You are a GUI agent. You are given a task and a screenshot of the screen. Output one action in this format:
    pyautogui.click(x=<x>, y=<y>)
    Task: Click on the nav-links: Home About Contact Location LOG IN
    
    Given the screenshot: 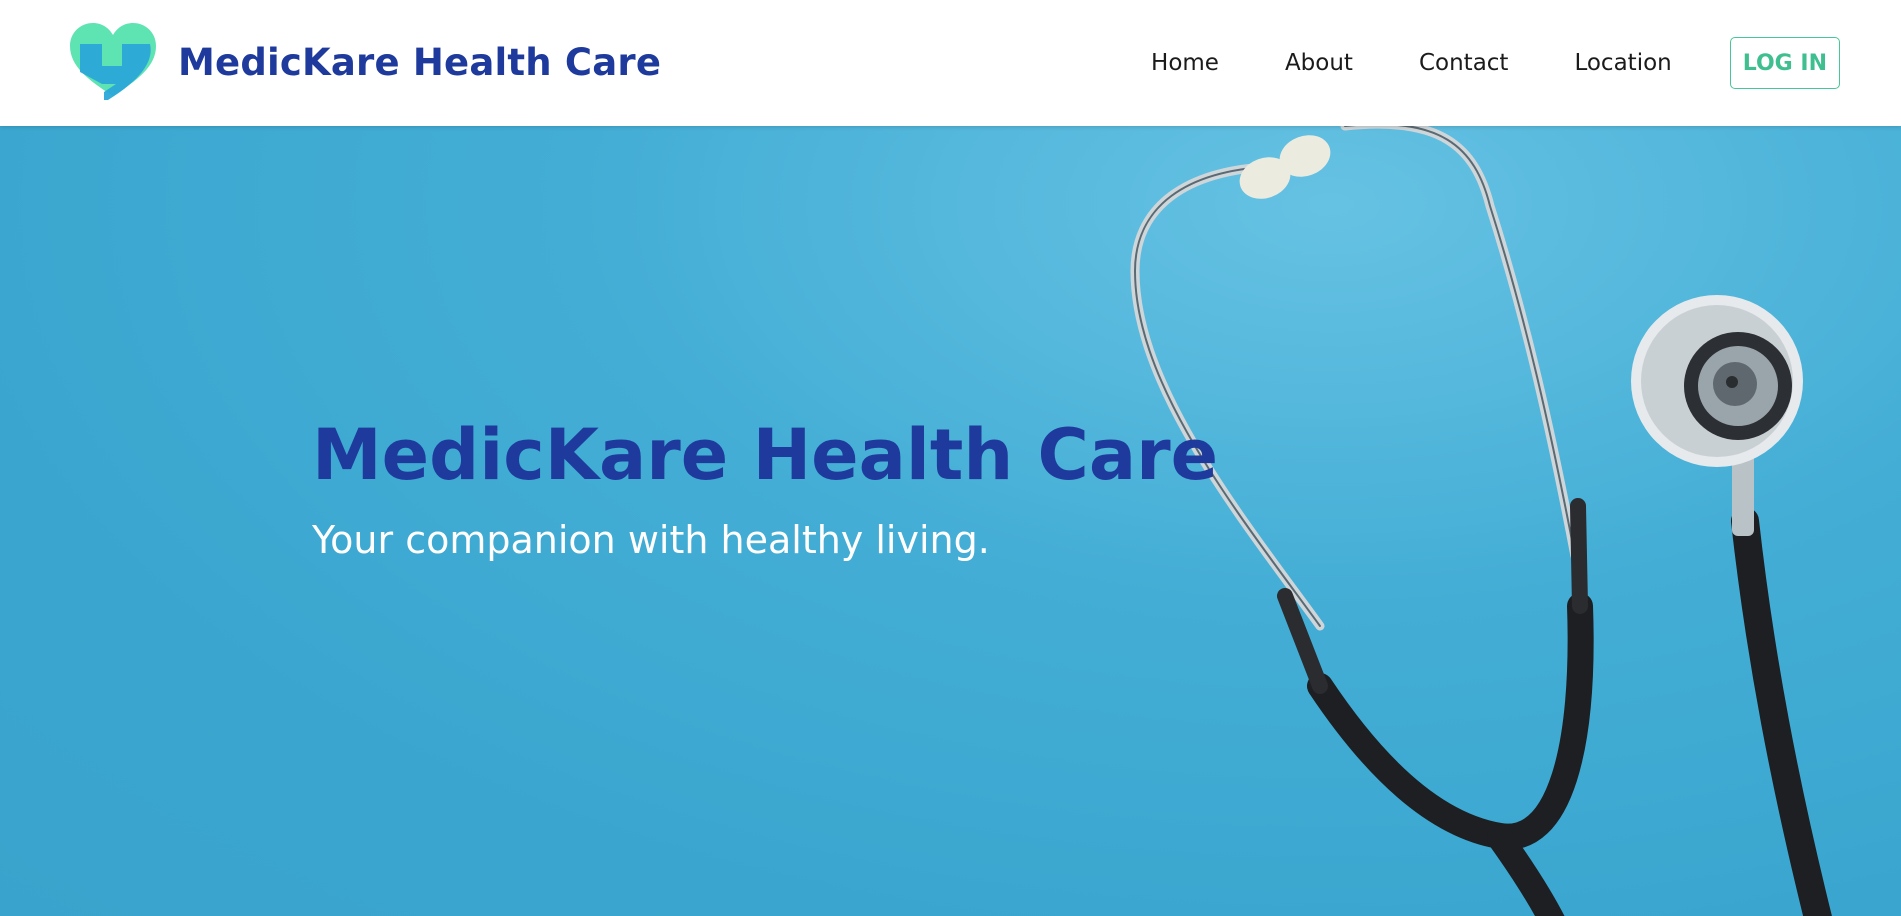 What is the action you would take?
    pyautogui.click(x=1495, y=63)
    